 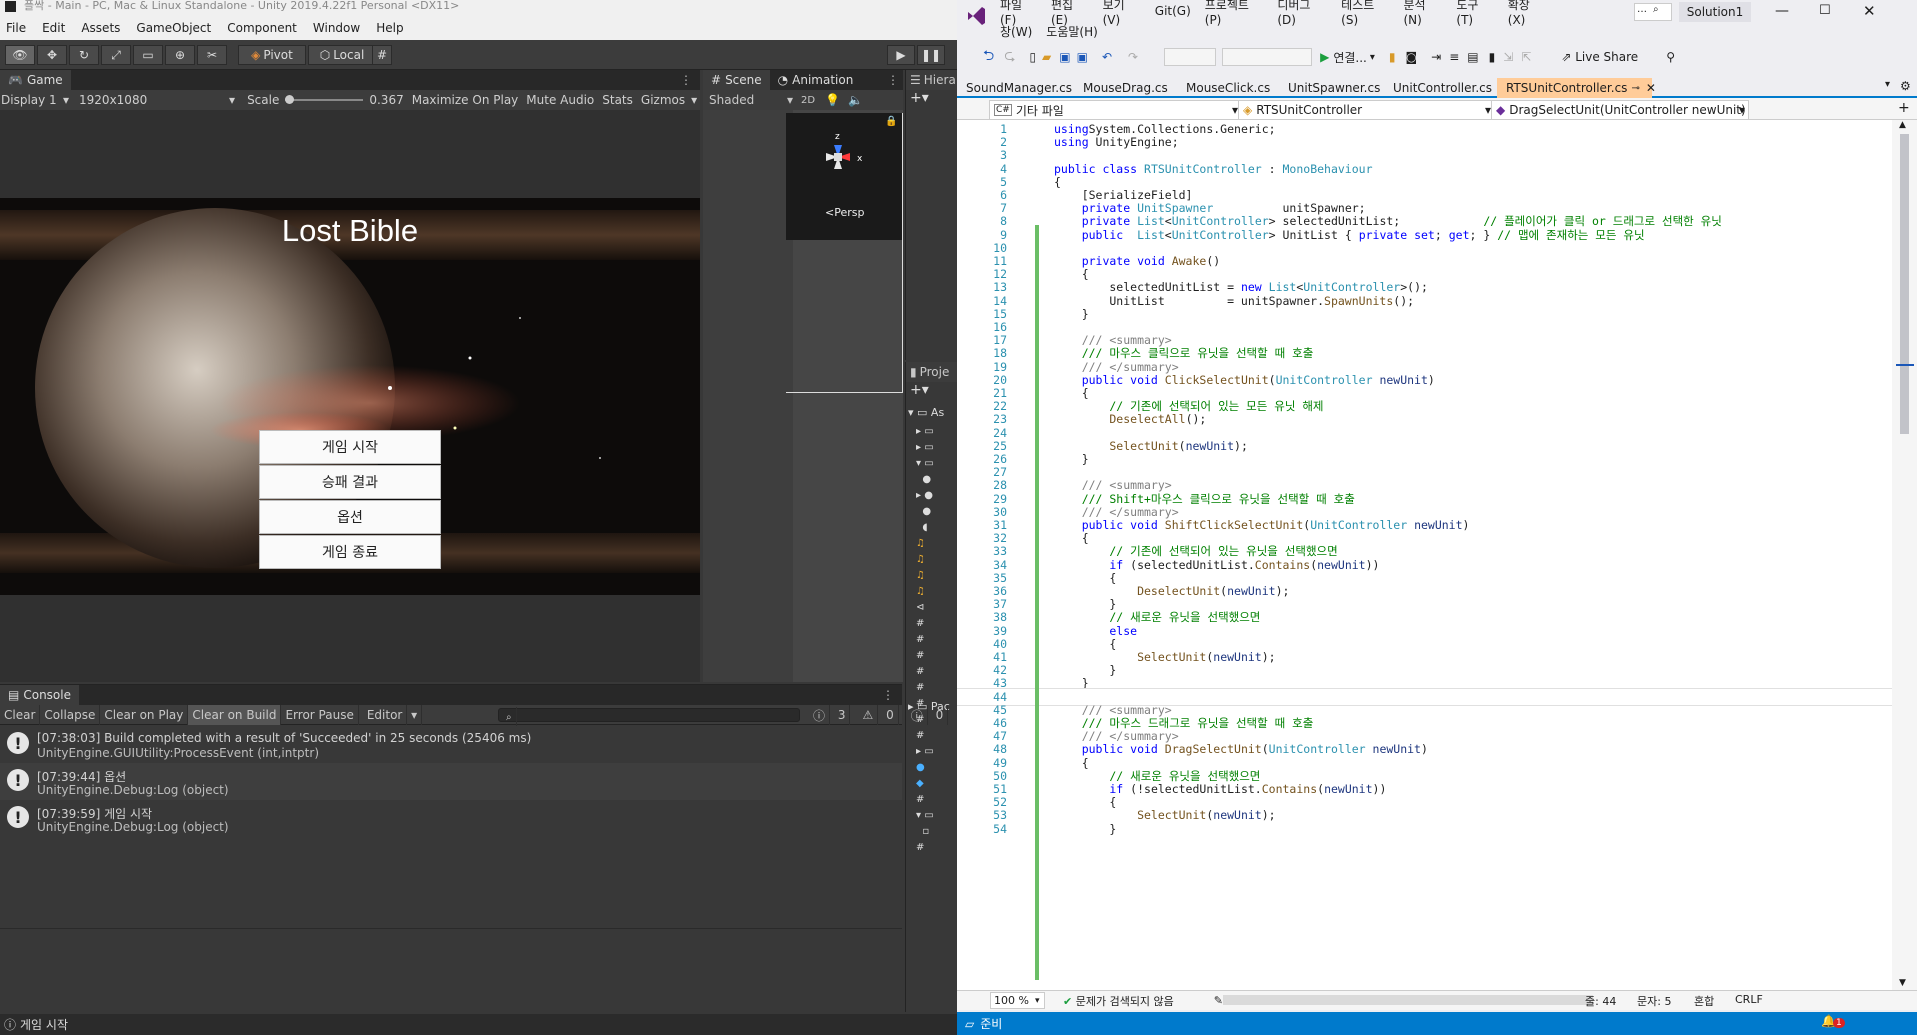 What do you see at coordinates (893, 80) in the screenshot?
I see `scene-tab-menu-icon: ⋮` at bounding box center [893, 80].